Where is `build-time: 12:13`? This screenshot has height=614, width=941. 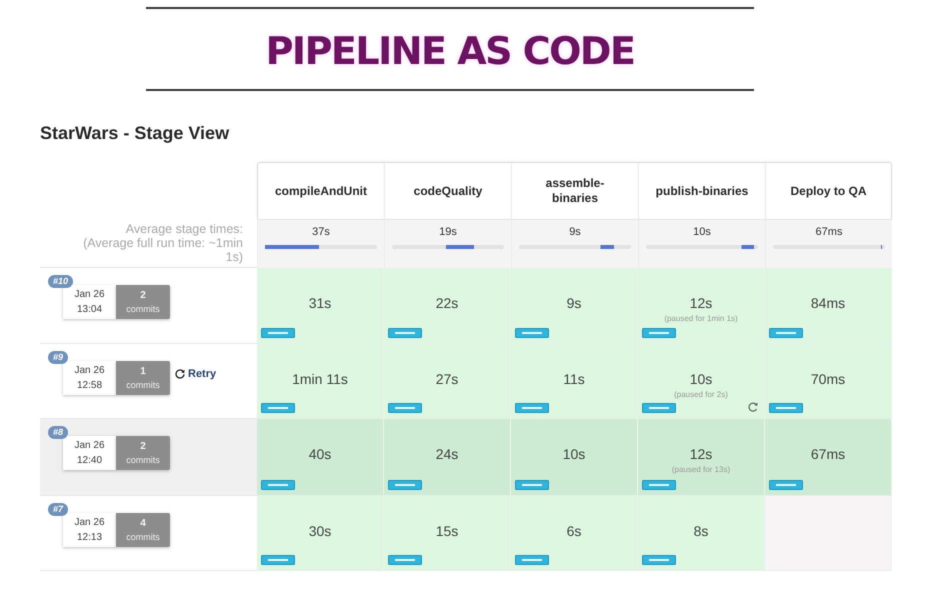 build-time: 12:13 is located at coordinates (89, 538).